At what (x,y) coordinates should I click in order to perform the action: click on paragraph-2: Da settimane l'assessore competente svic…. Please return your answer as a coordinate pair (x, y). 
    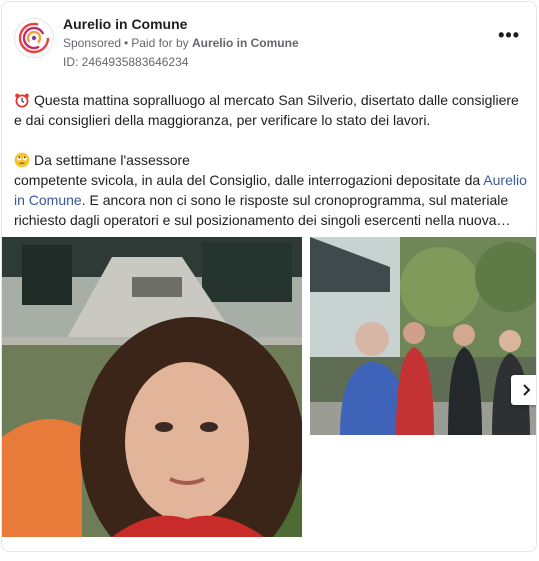
    Looking at the image, I should click on (271, 190).